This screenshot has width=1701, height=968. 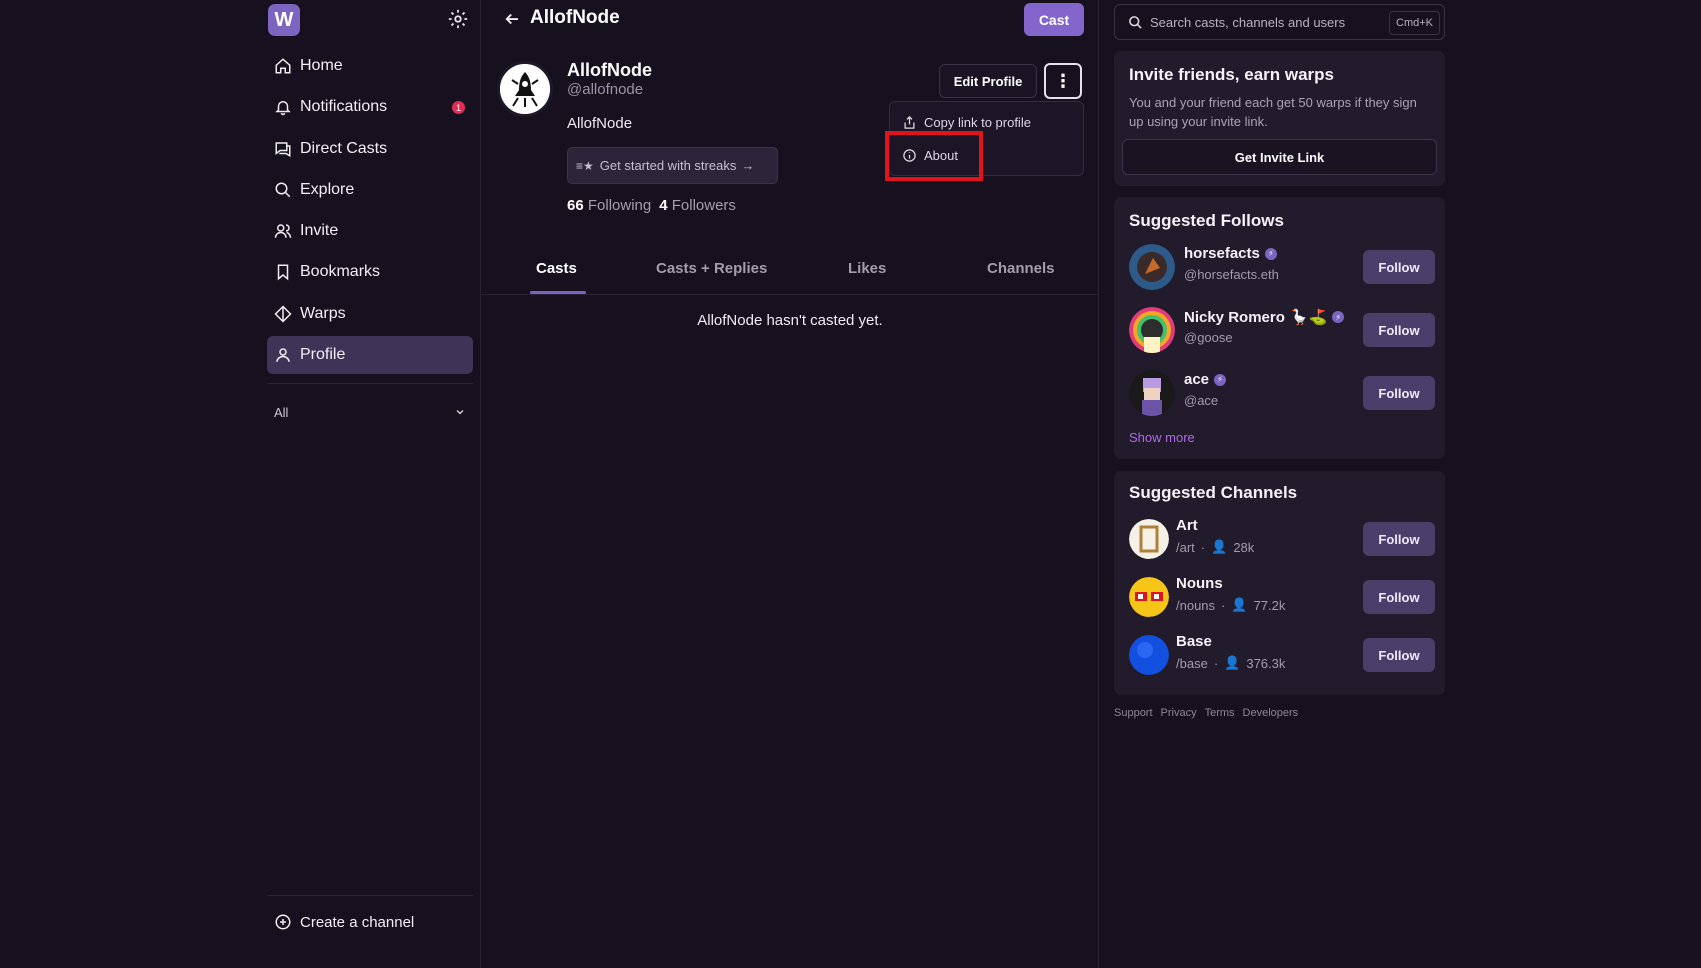 What do you see at coordinates (711, 268) in the screenshot?
I see `tab-casts-replies: Casts + Replies` at bounding box center [711, 268].